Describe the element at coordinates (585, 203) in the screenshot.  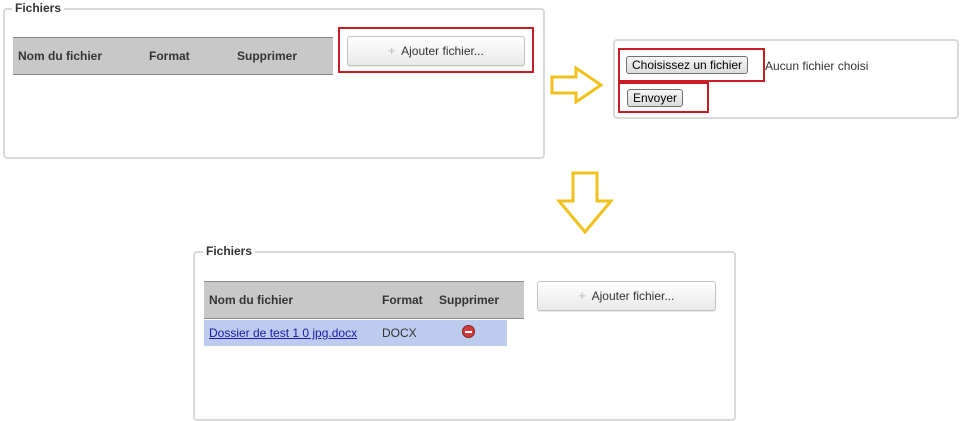
I see `arrow-down-icon` at that location.